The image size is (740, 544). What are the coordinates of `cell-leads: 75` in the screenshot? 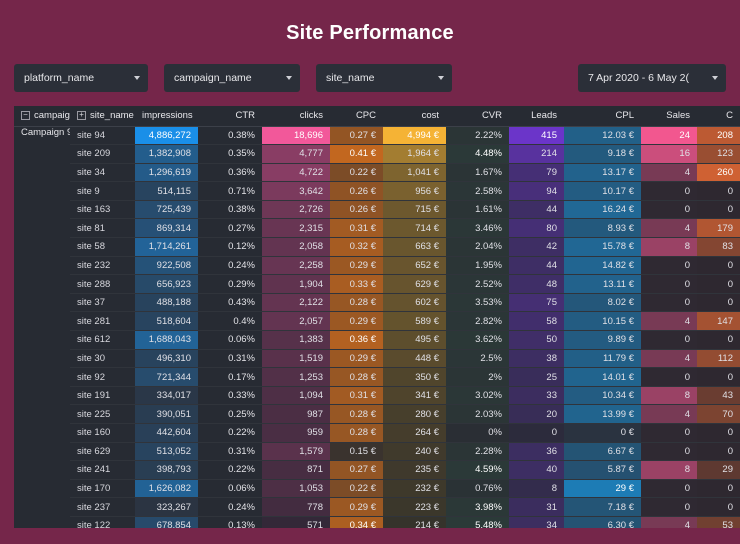 It's located at (536, 303).